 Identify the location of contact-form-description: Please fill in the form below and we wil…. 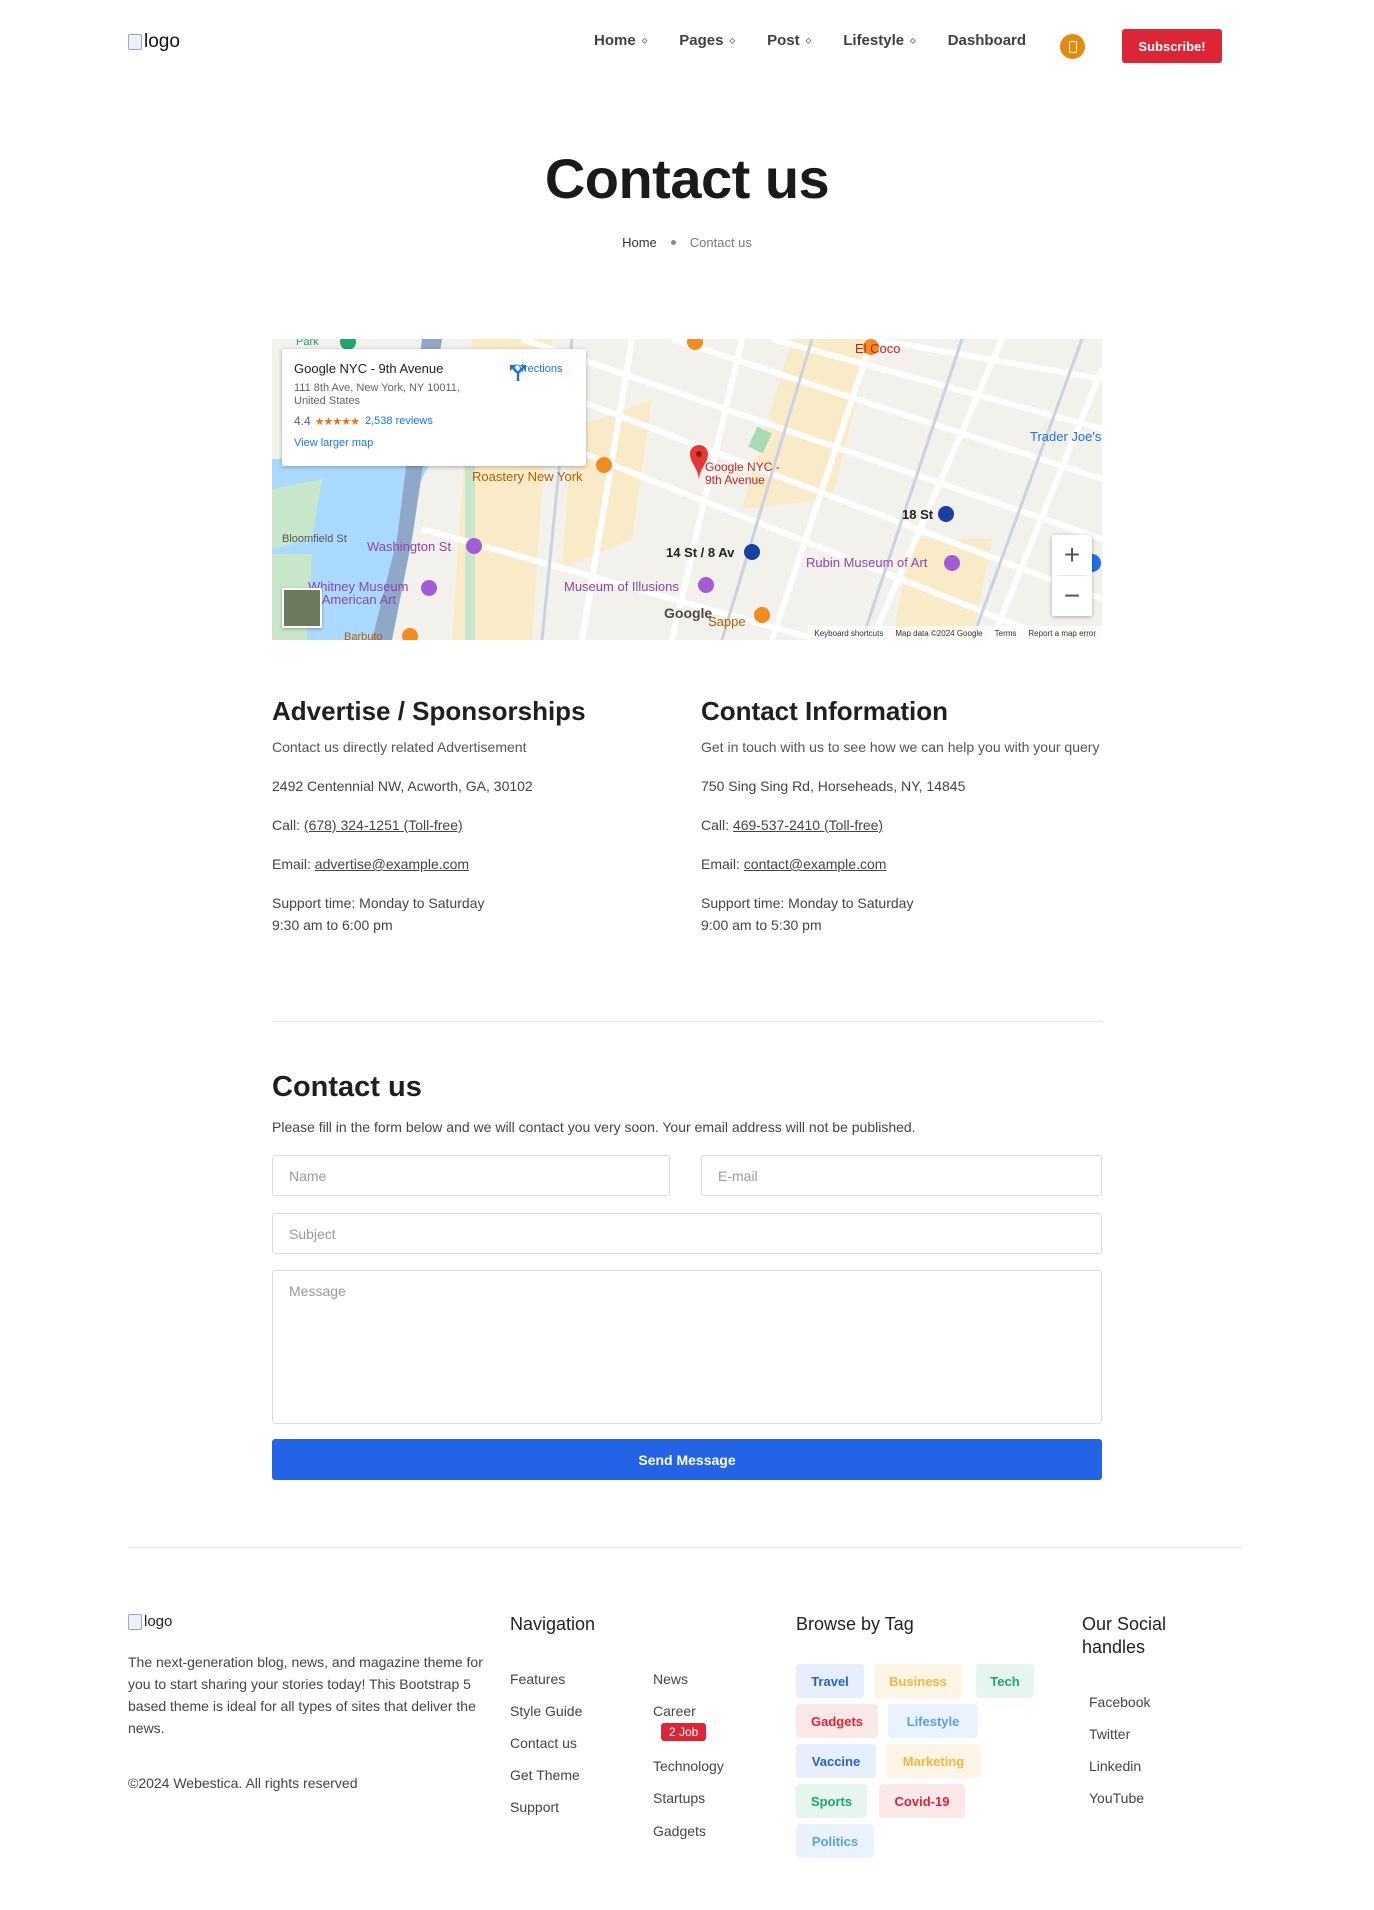
(594, 1127).